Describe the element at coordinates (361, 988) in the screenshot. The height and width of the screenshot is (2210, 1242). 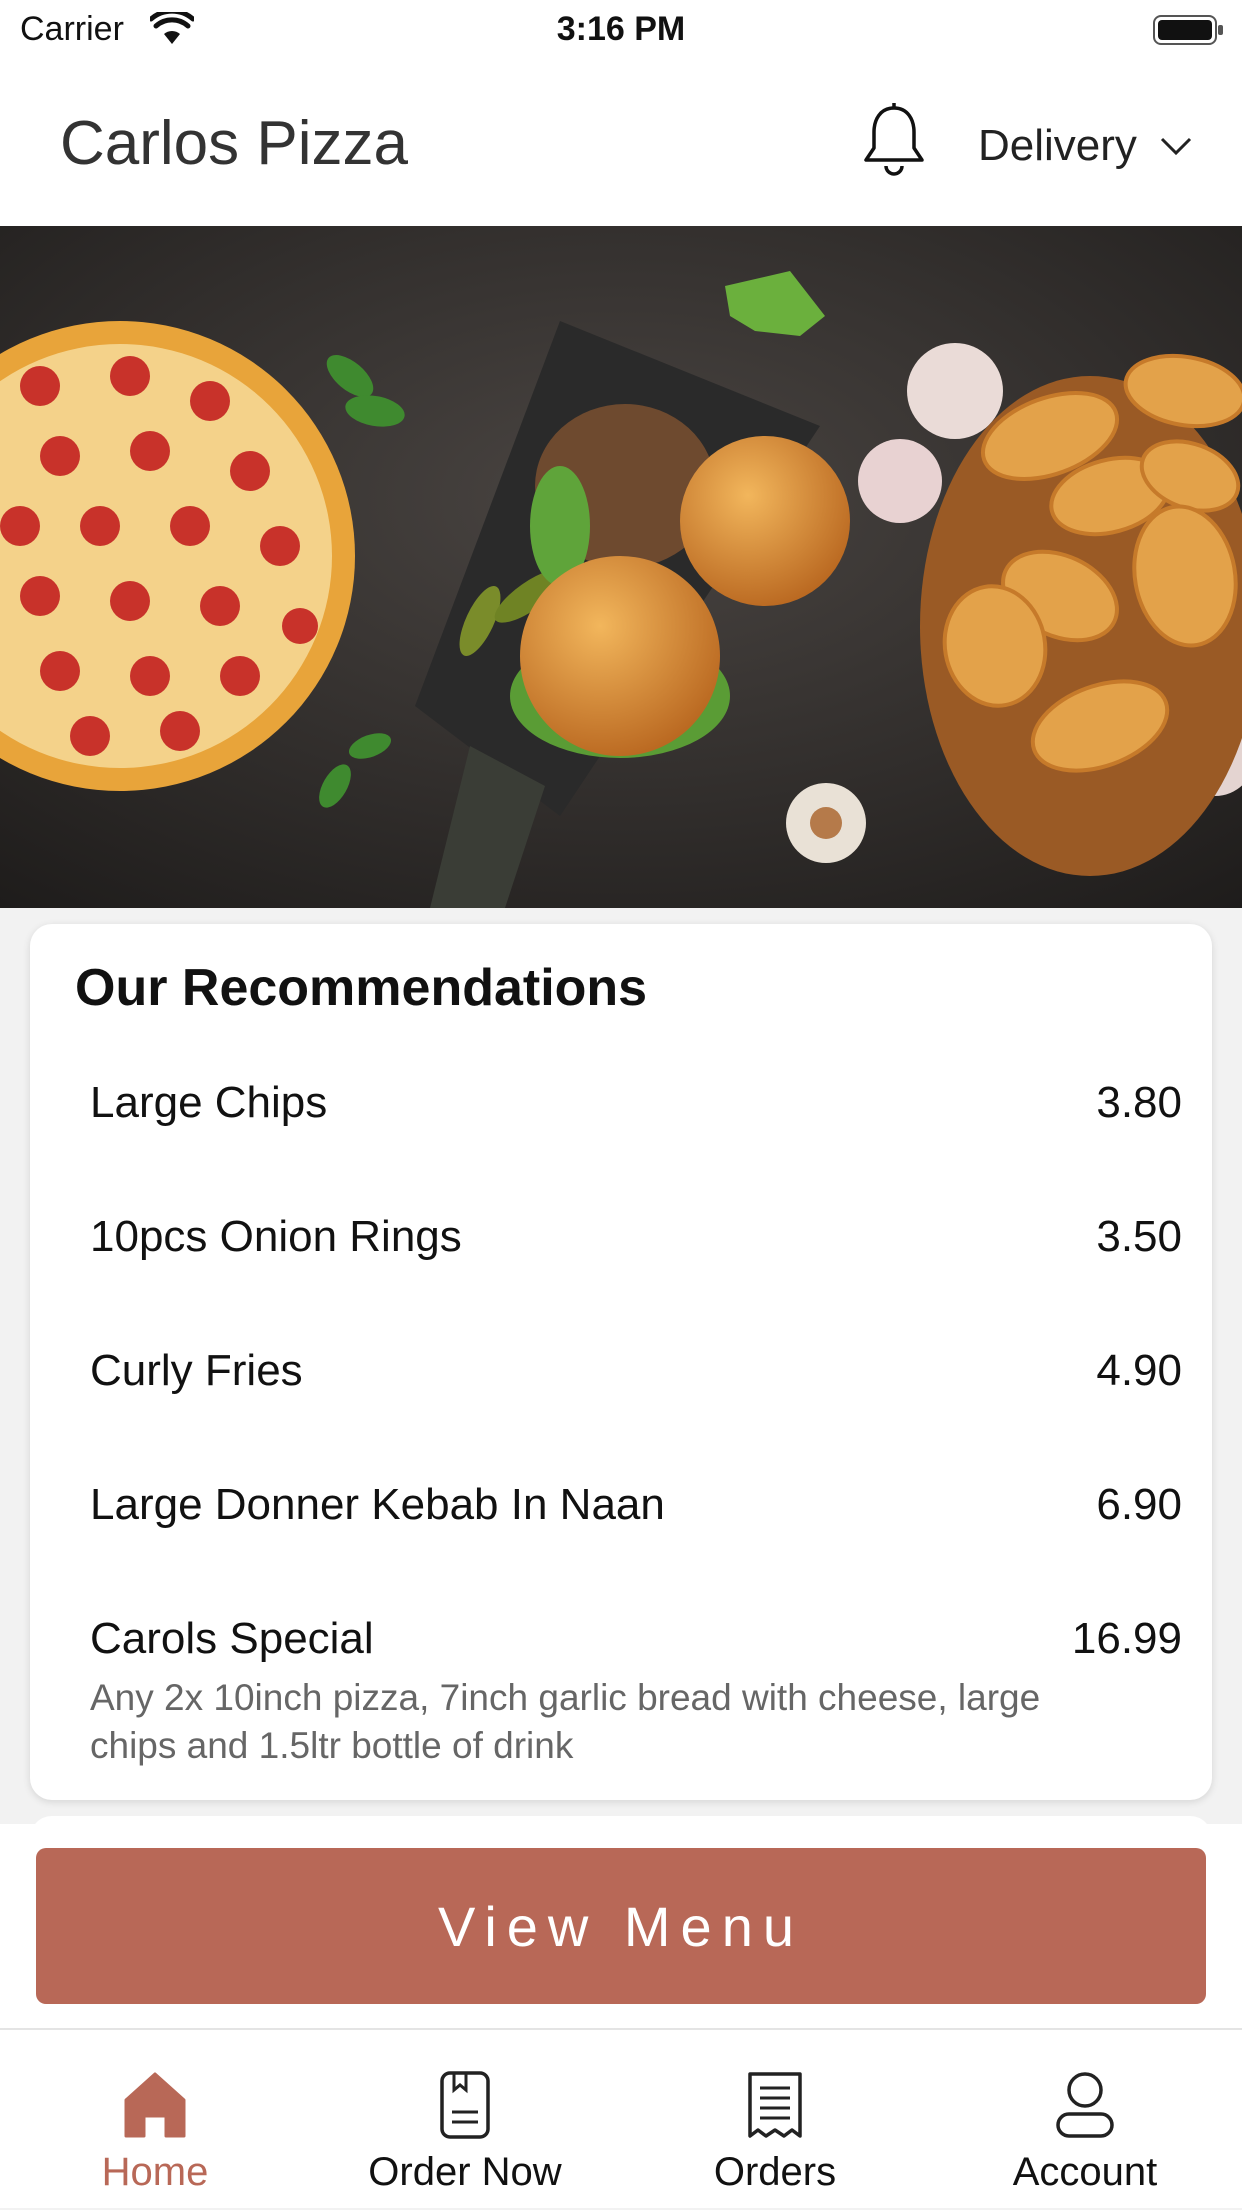
I see `recommendations-title: Our Recommendations` at that location.